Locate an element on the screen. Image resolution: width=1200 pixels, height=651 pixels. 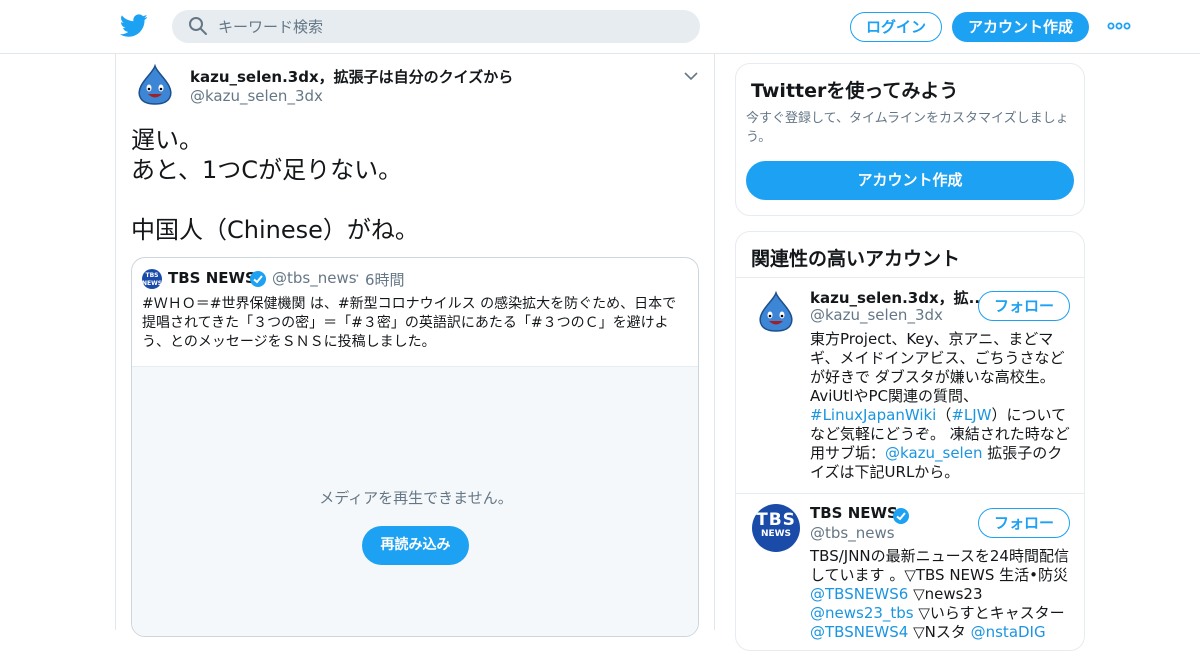
avatar: TBS NEWS is located at coordinates (776, 528).